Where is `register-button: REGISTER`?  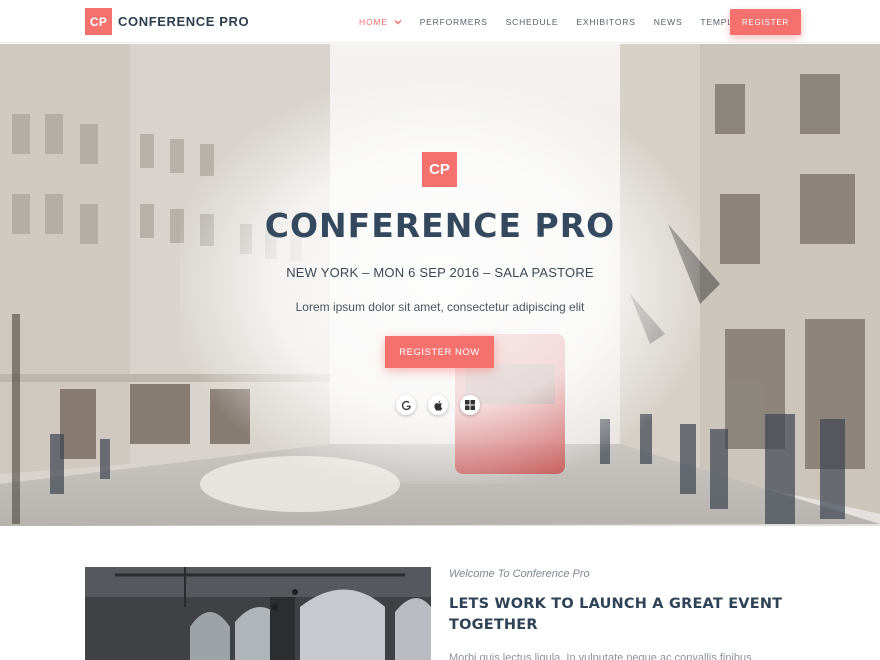
register-button: REGISTER is located at coordinates (765, 22).